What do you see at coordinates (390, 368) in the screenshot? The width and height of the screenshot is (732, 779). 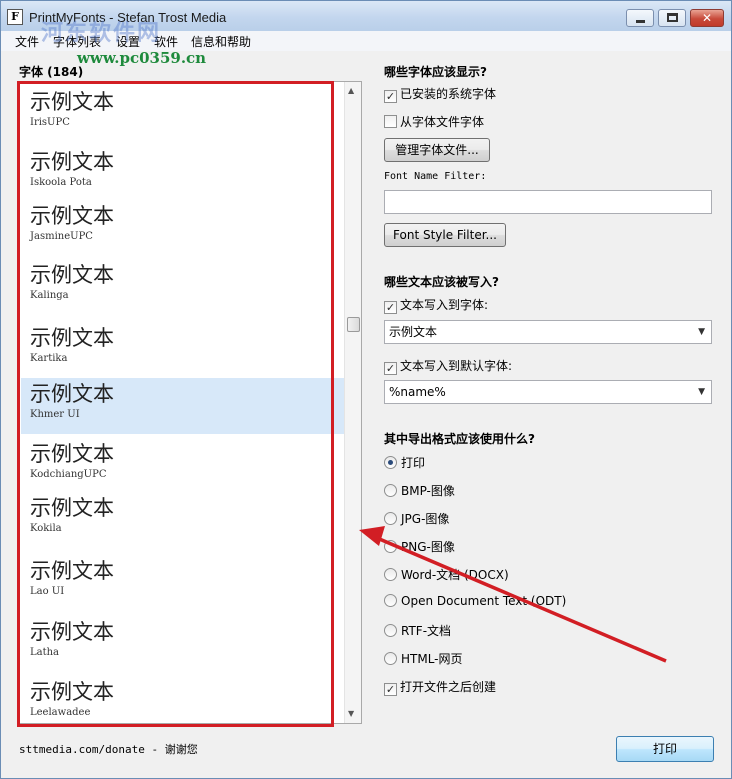 I see `write-default-checkbox: ✓` at bounding box center [390, 368].